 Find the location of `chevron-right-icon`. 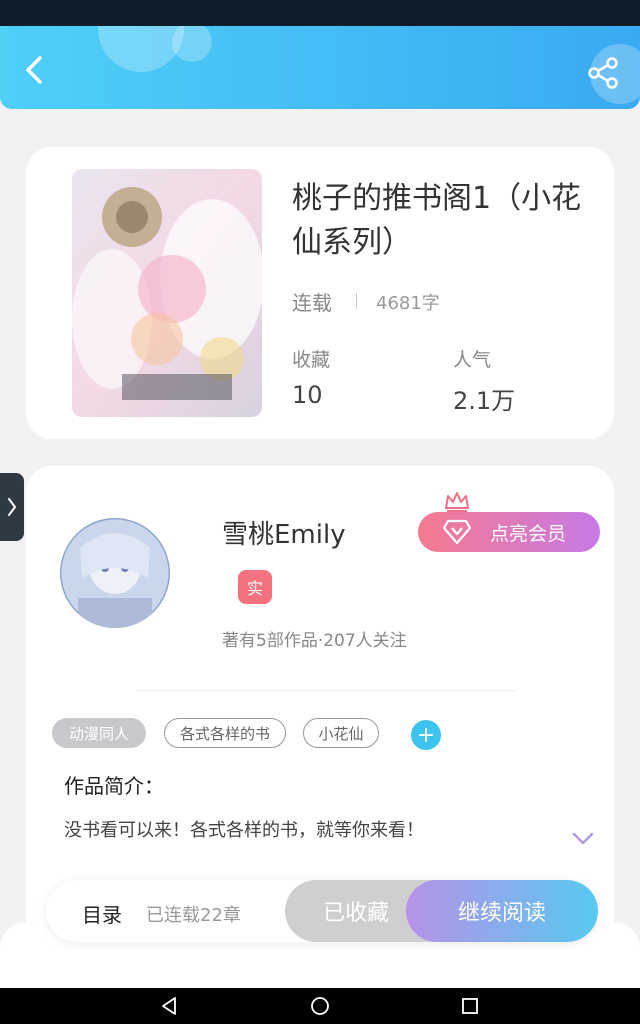

chevron-right-icon is located at coordinates (12, 507).